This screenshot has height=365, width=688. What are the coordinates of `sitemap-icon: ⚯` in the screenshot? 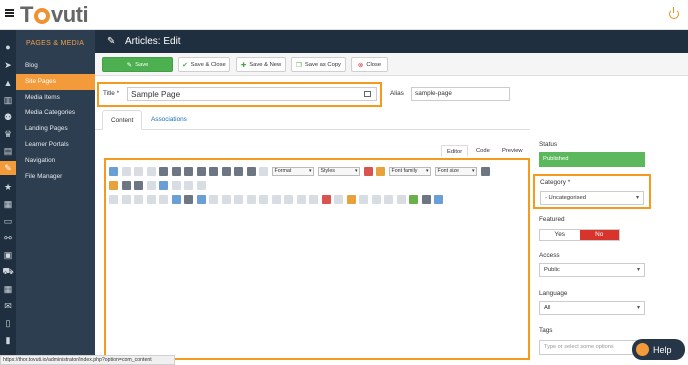 It's located at (8, 238).